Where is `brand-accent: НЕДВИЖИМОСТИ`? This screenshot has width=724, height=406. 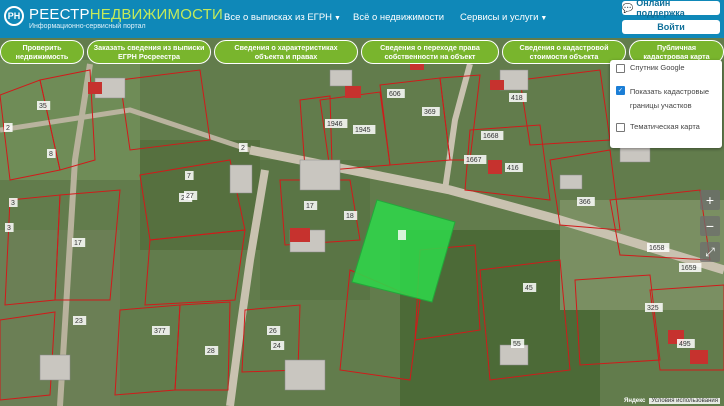
brand-accent: НЕДВИЖИМОСТИ is located at coordinates (156, 14).